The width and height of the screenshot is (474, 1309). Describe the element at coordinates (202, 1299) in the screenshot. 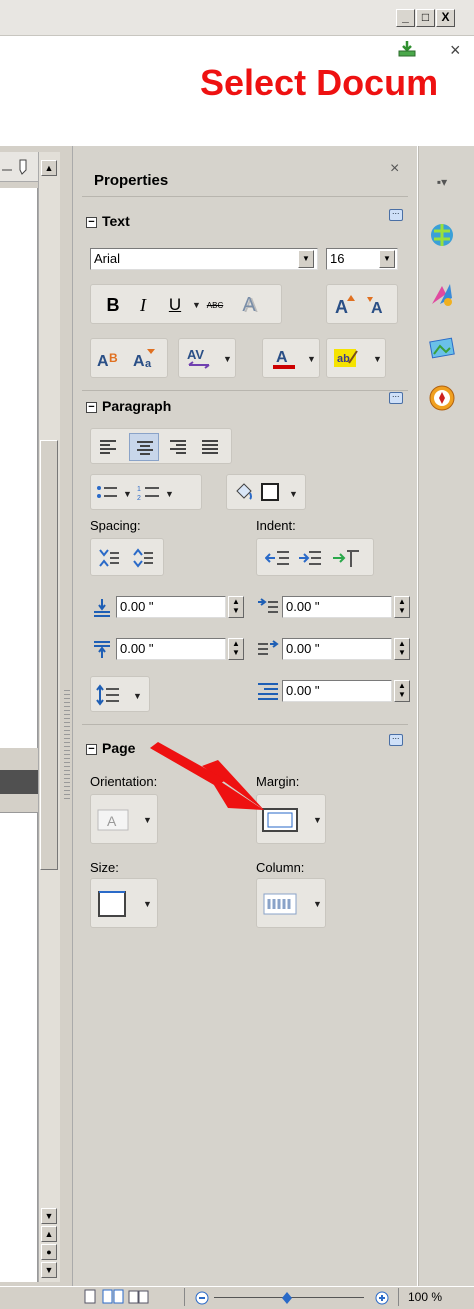

I see `zoom-out-icon` at that location.